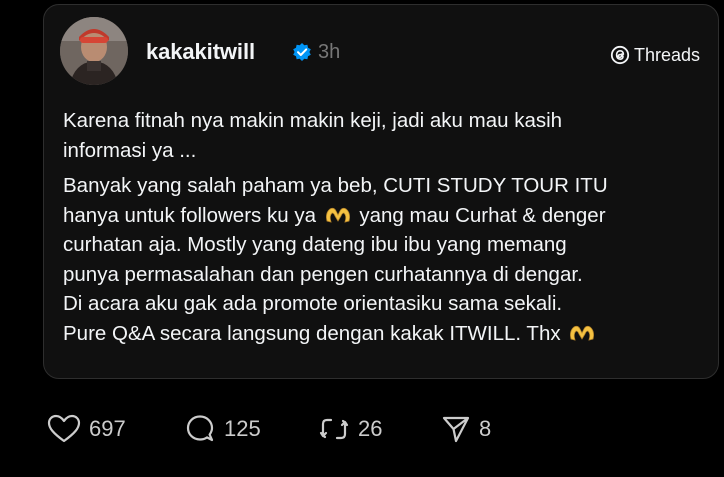  I want to click on avatar-image, so click(94, 51).